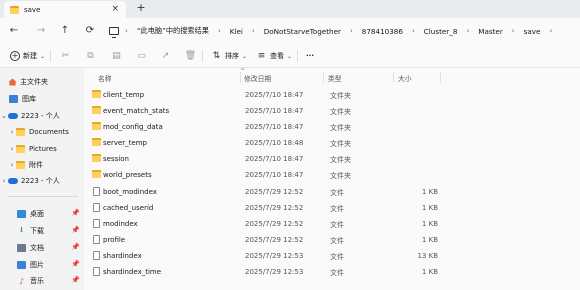 The image size is (580, 290). What do you see at coordinates (12, 82) in the screenshot?
I see `home-icon` at bounding box center [12, 82].